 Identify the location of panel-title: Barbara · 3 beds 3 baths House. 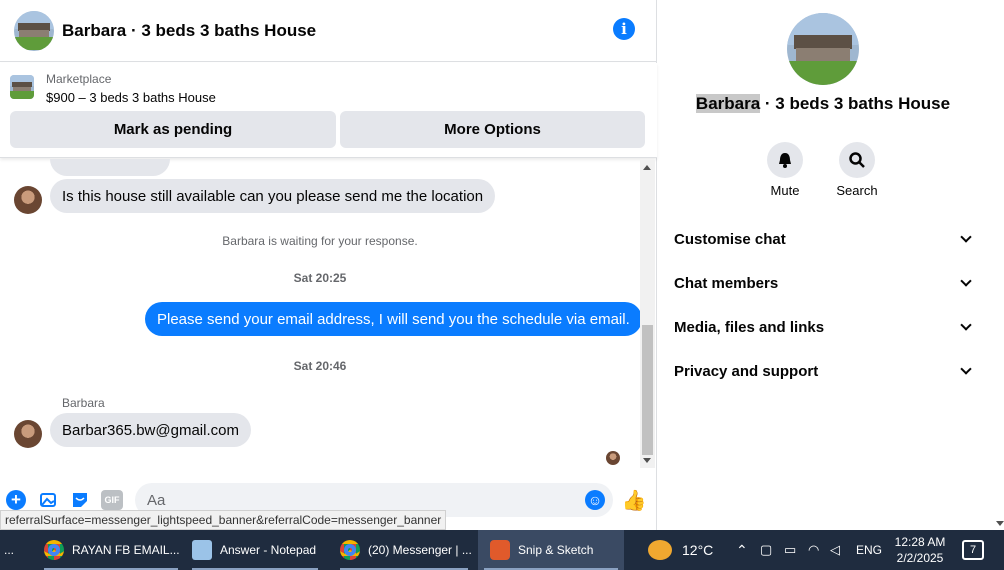
(823, 104).